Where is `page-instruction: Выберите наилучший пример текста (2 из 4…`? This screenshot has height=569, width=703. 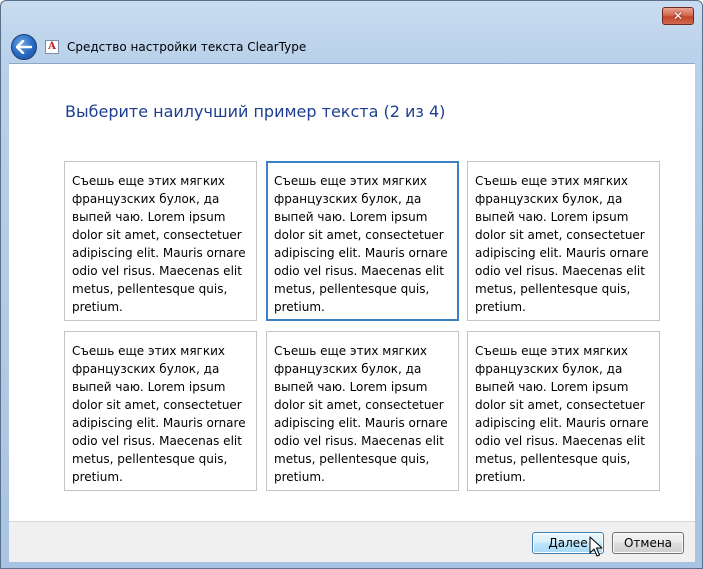 page-instruction: Выберите наилучший пример текста (2 из 4… is located at coordinates (255, 111).